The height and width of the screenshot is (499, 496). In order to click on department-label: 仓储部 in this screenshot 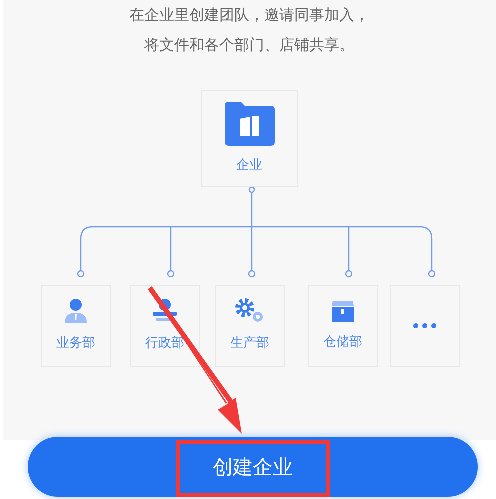, I will do `click(343, 343)`.